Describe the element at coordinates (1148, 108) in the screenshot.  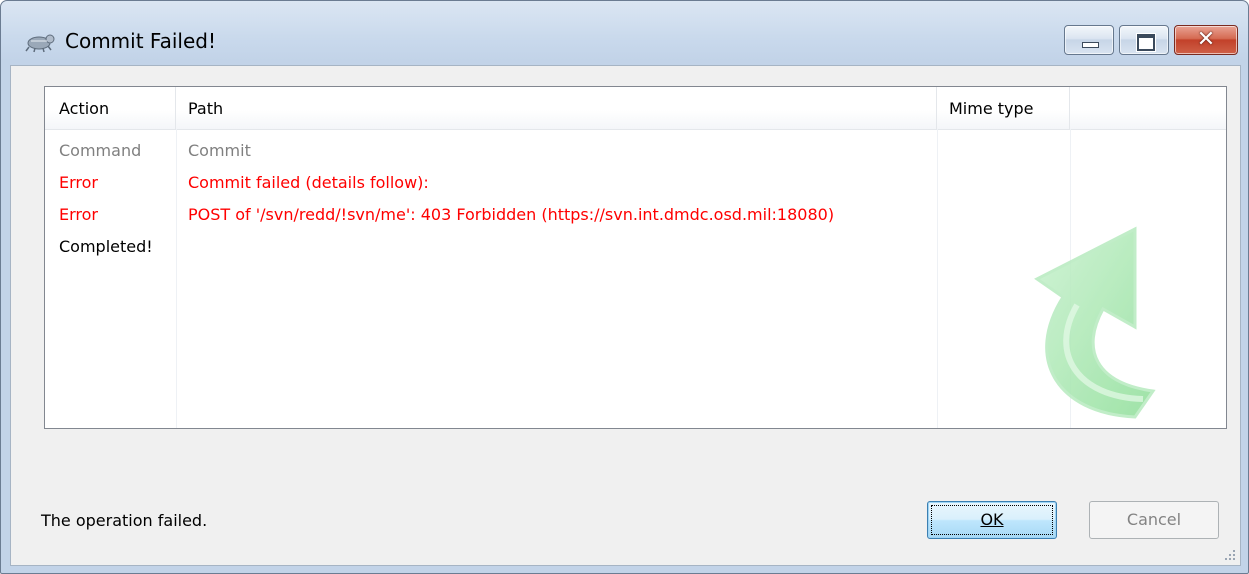
I see `column-header-extra` at that location.